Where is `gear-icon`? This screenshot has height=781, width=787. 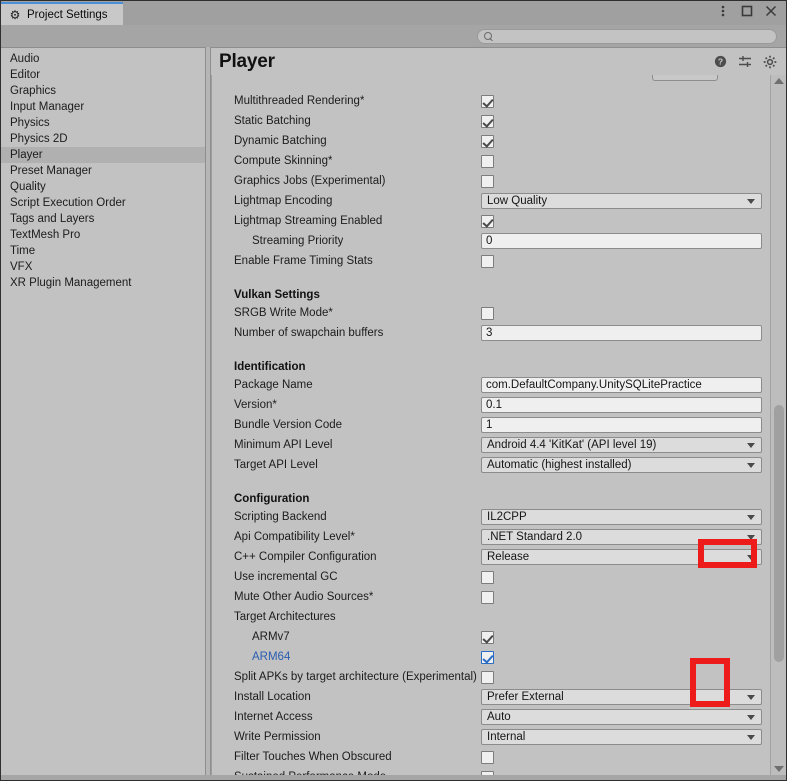 gear-icon is located at coordinates (770, 62).